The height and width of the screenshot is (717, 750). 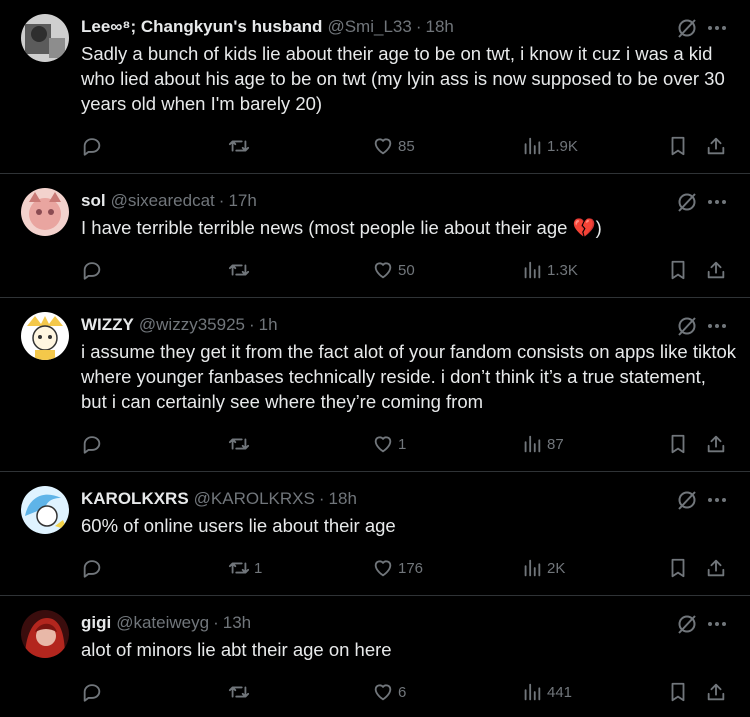 I want to click on user-handle: @KAROLKRXS, so click(x=254, y=499).